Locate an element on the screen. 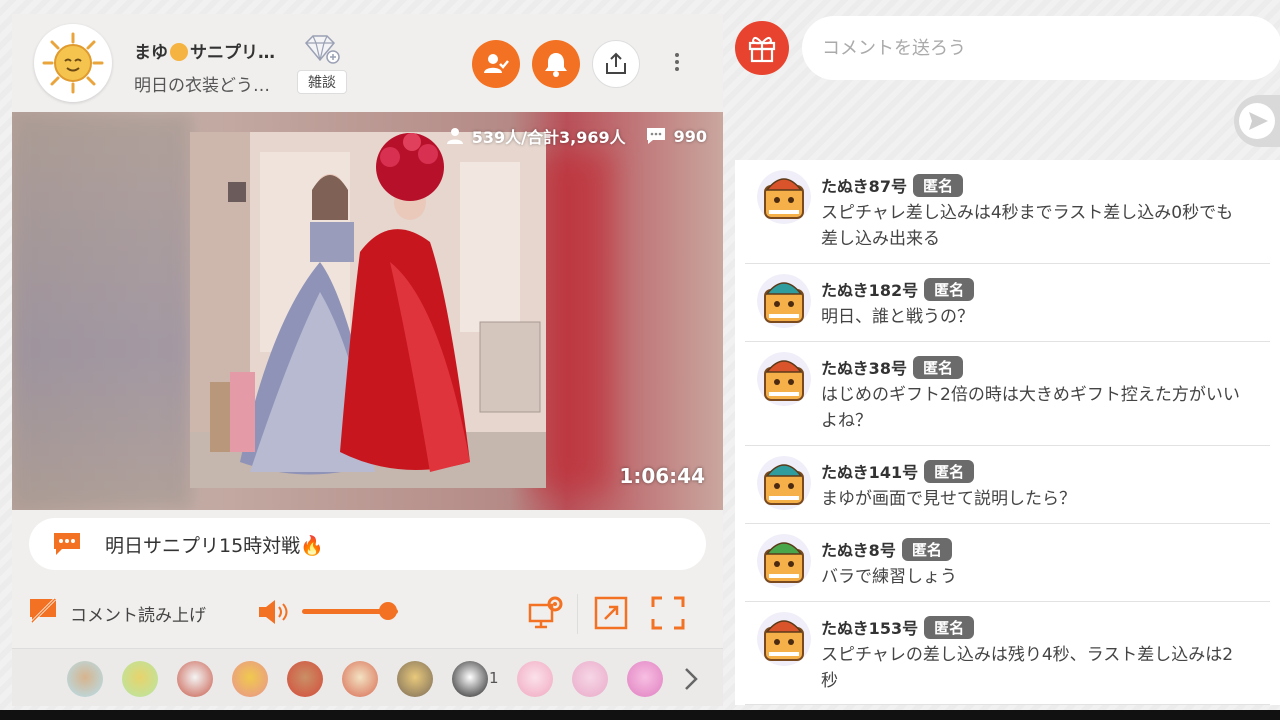 This screenshot has height=720, width=1280. notification-button is located at coordinates (556, 64).